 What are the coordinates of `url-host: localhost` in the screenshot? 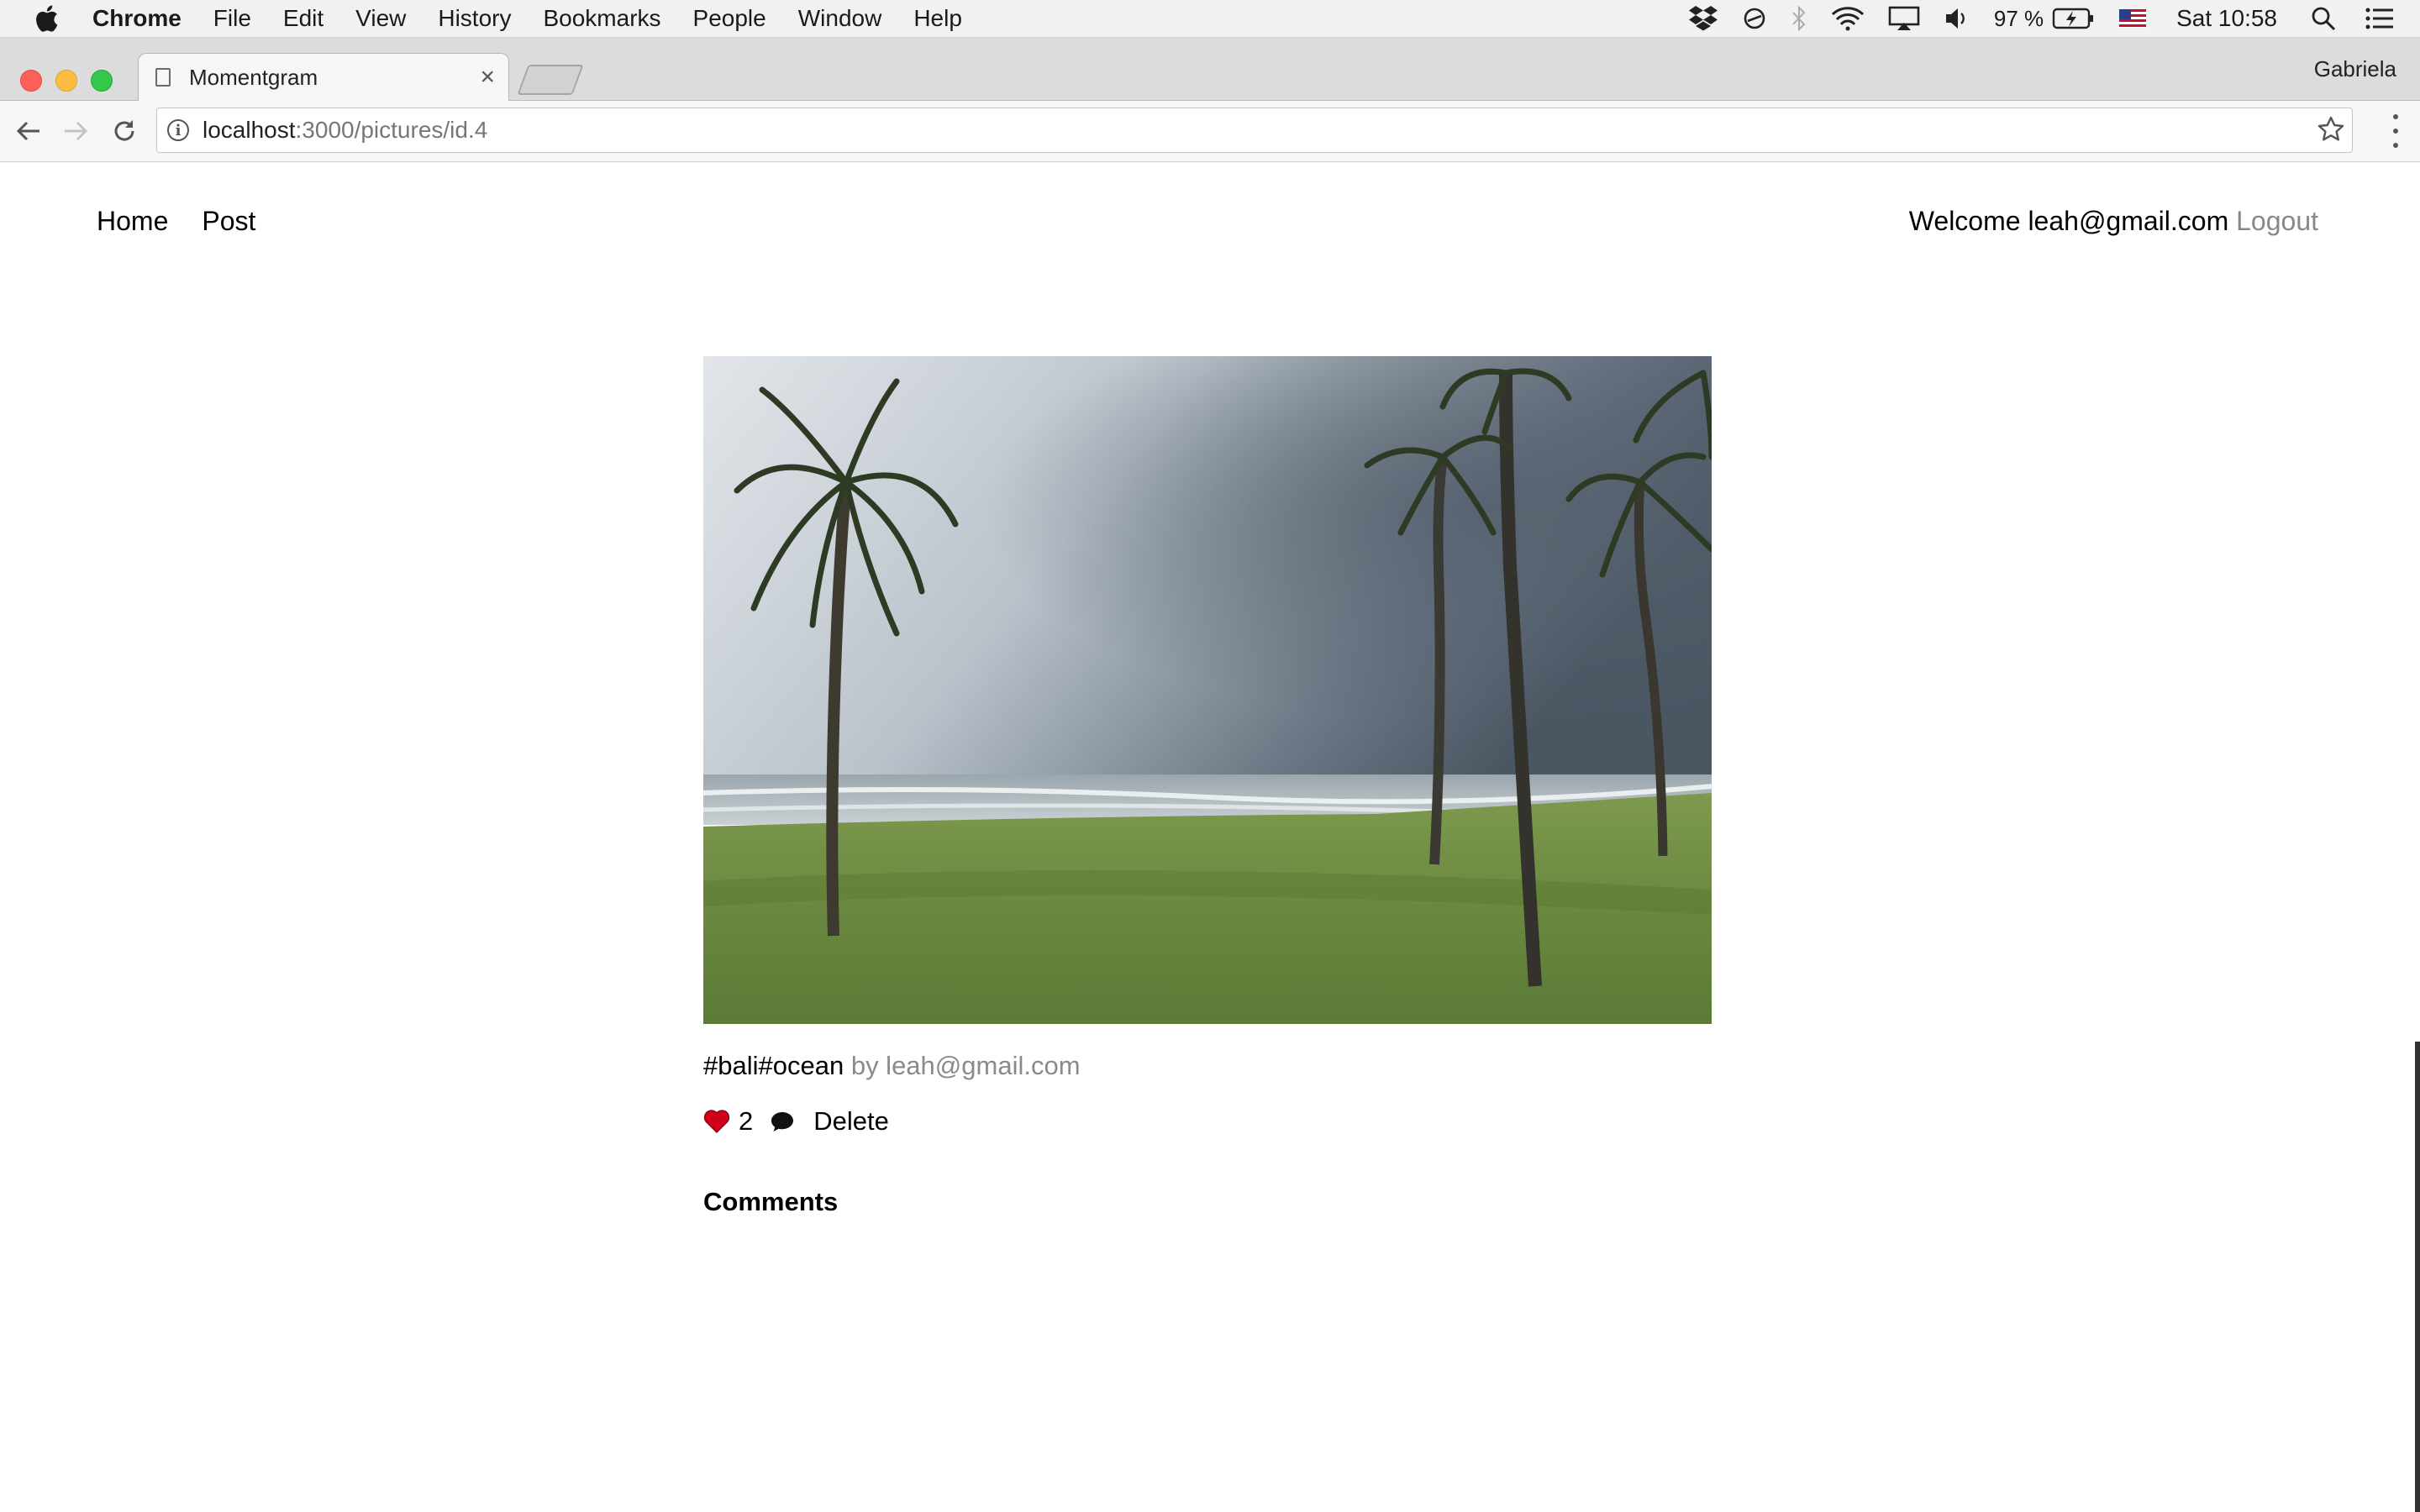 It's located at (249, 130).